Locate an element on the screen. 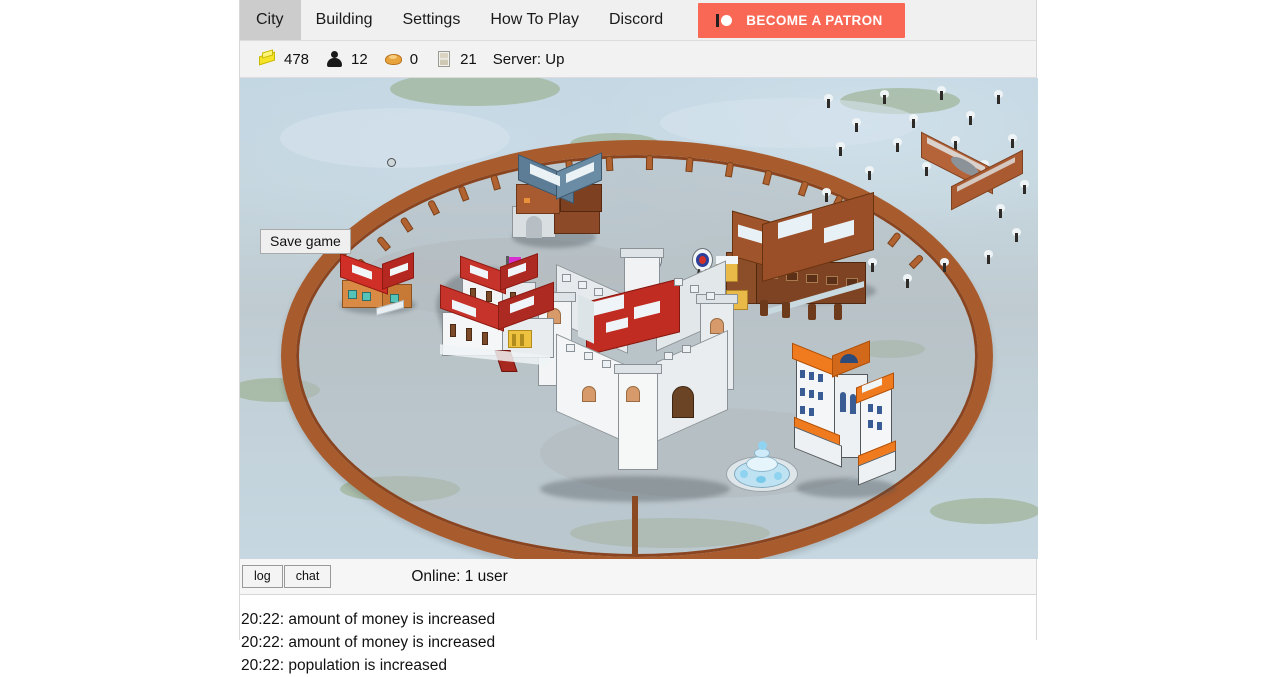  nav-tab-how-to-play: How To Play is located at coordinates (534, 20).